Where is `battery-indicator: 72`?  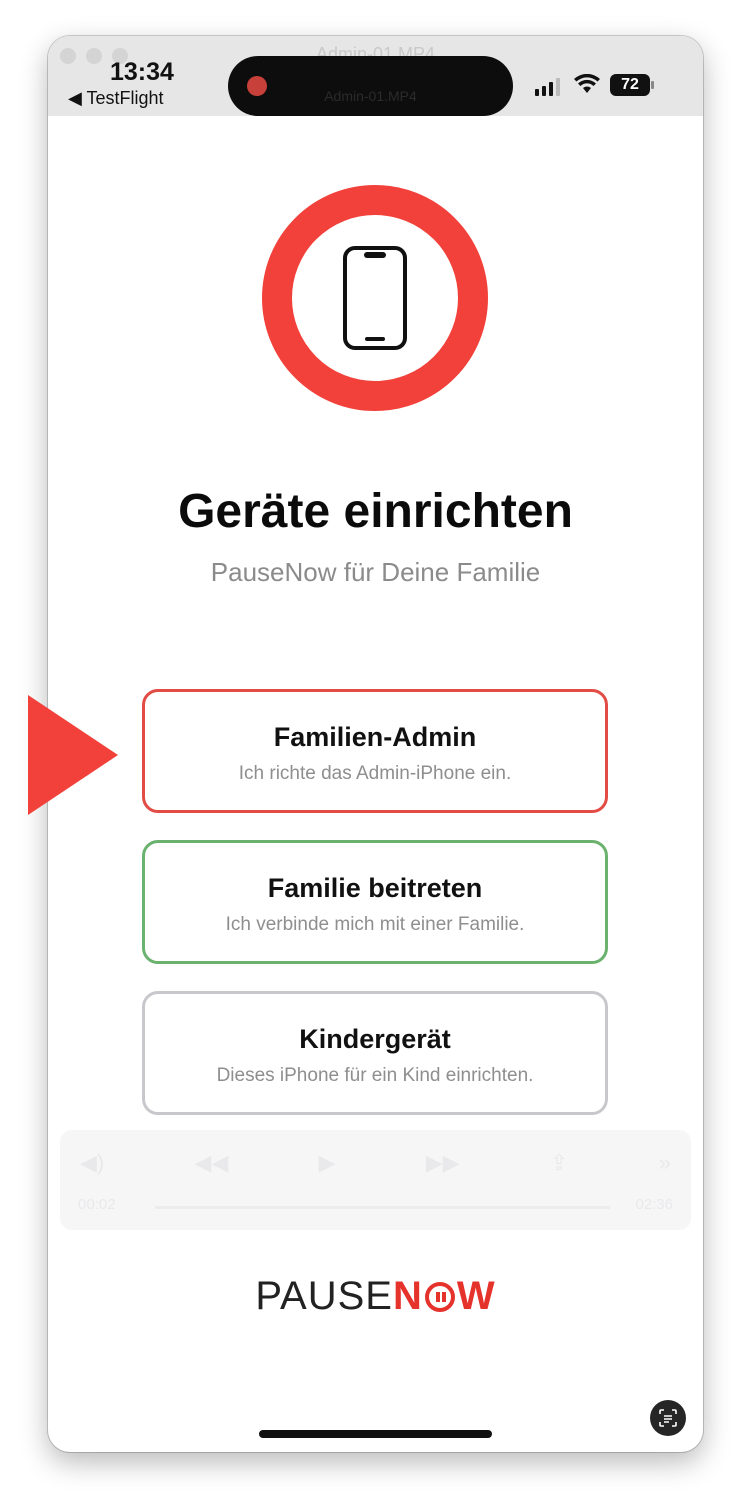
battery-indicator: 72 is located at coordinates (632, 85).